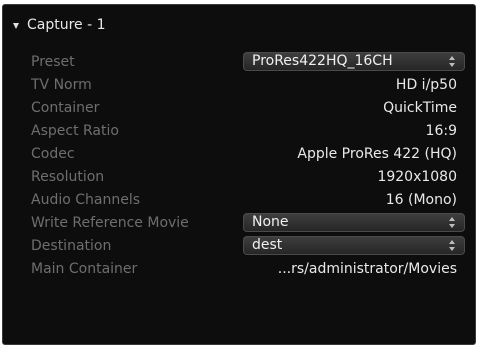 This screenshot has height=351, width=482. I want to click on destination-label: Destination, so click(71, 246).